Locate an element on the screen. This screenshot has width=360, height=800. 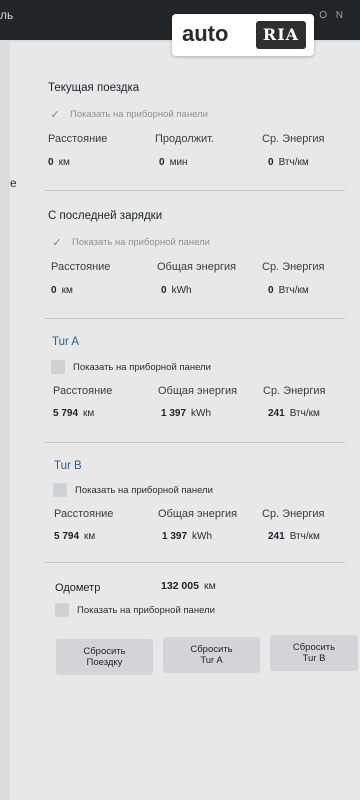
trip-b-energy-avg-value: 241 Втч/км is located at coordinates (294, 536).